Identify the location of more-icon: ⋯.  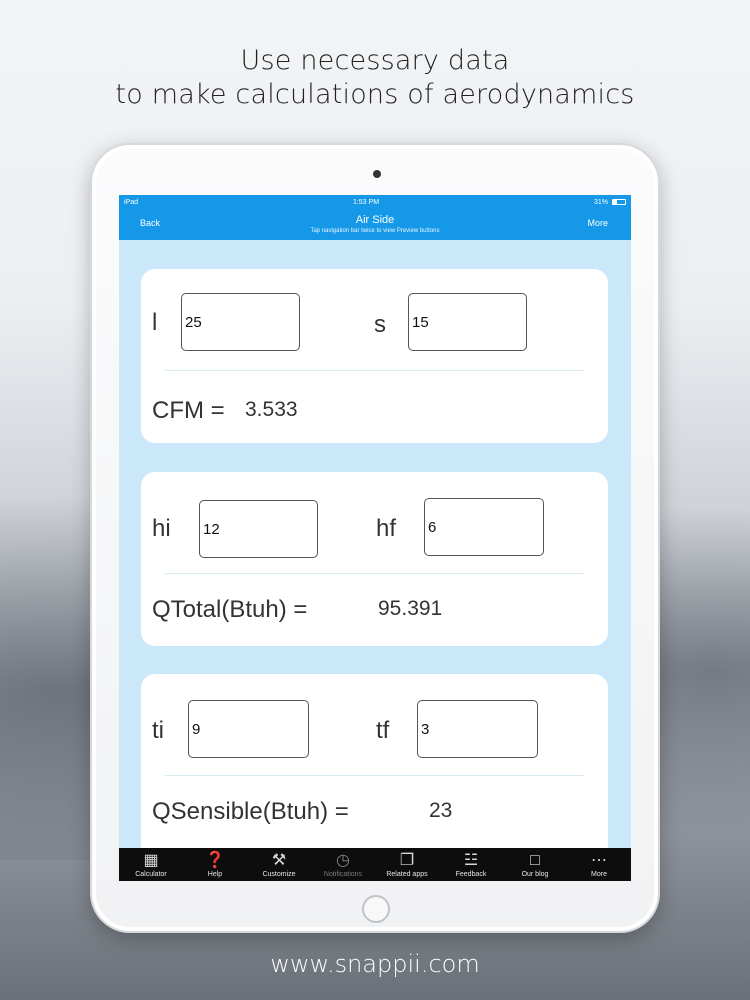
(599, 860).